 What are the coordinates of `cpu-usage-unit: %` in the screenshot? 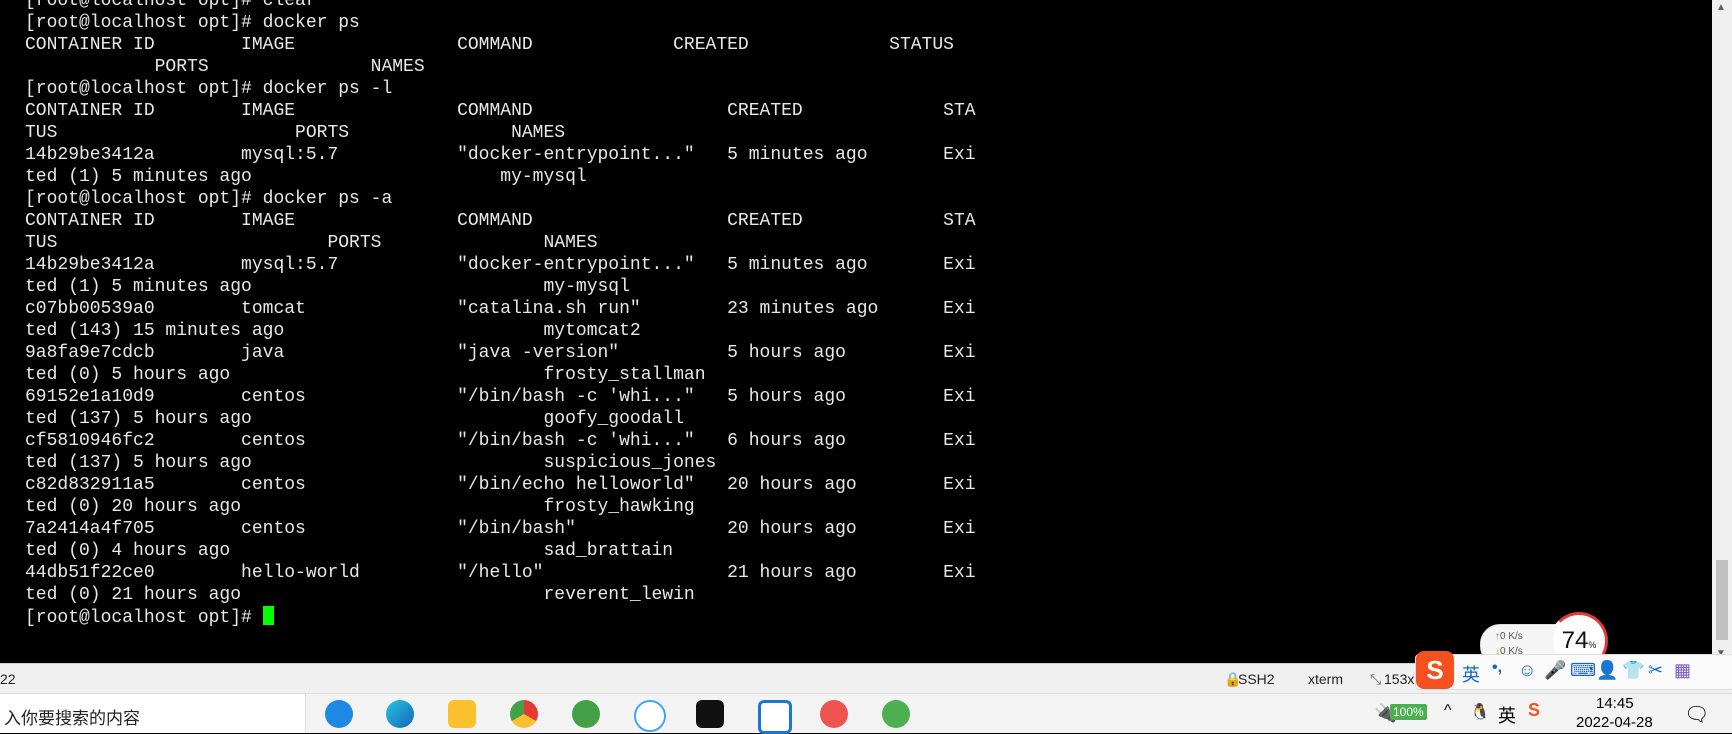 It's located at (1592, 645).